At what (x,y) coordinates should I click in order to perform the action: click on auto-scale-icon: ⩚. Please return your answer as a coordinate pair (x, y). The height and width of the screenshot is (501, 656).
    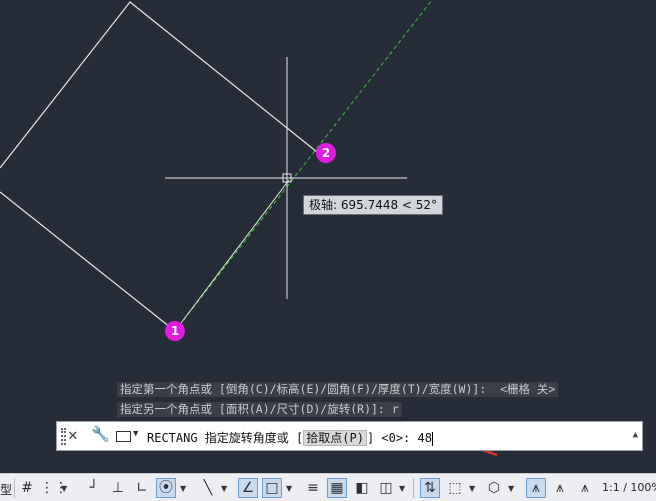
    Looking at the image, I should click on (560, 488).